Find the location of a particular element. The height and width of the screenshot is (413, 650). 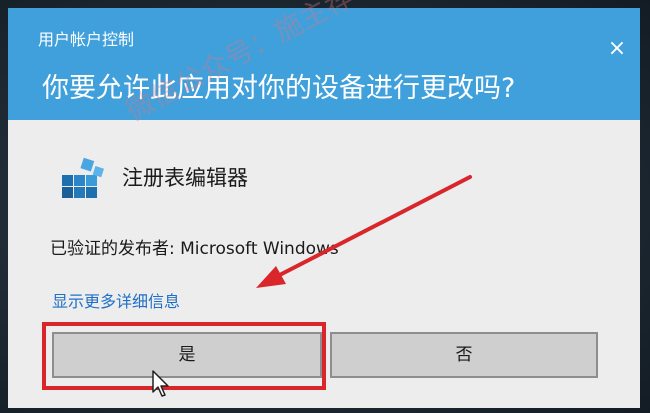

annotation-arrow-icon is located at coordinates (364, 231).